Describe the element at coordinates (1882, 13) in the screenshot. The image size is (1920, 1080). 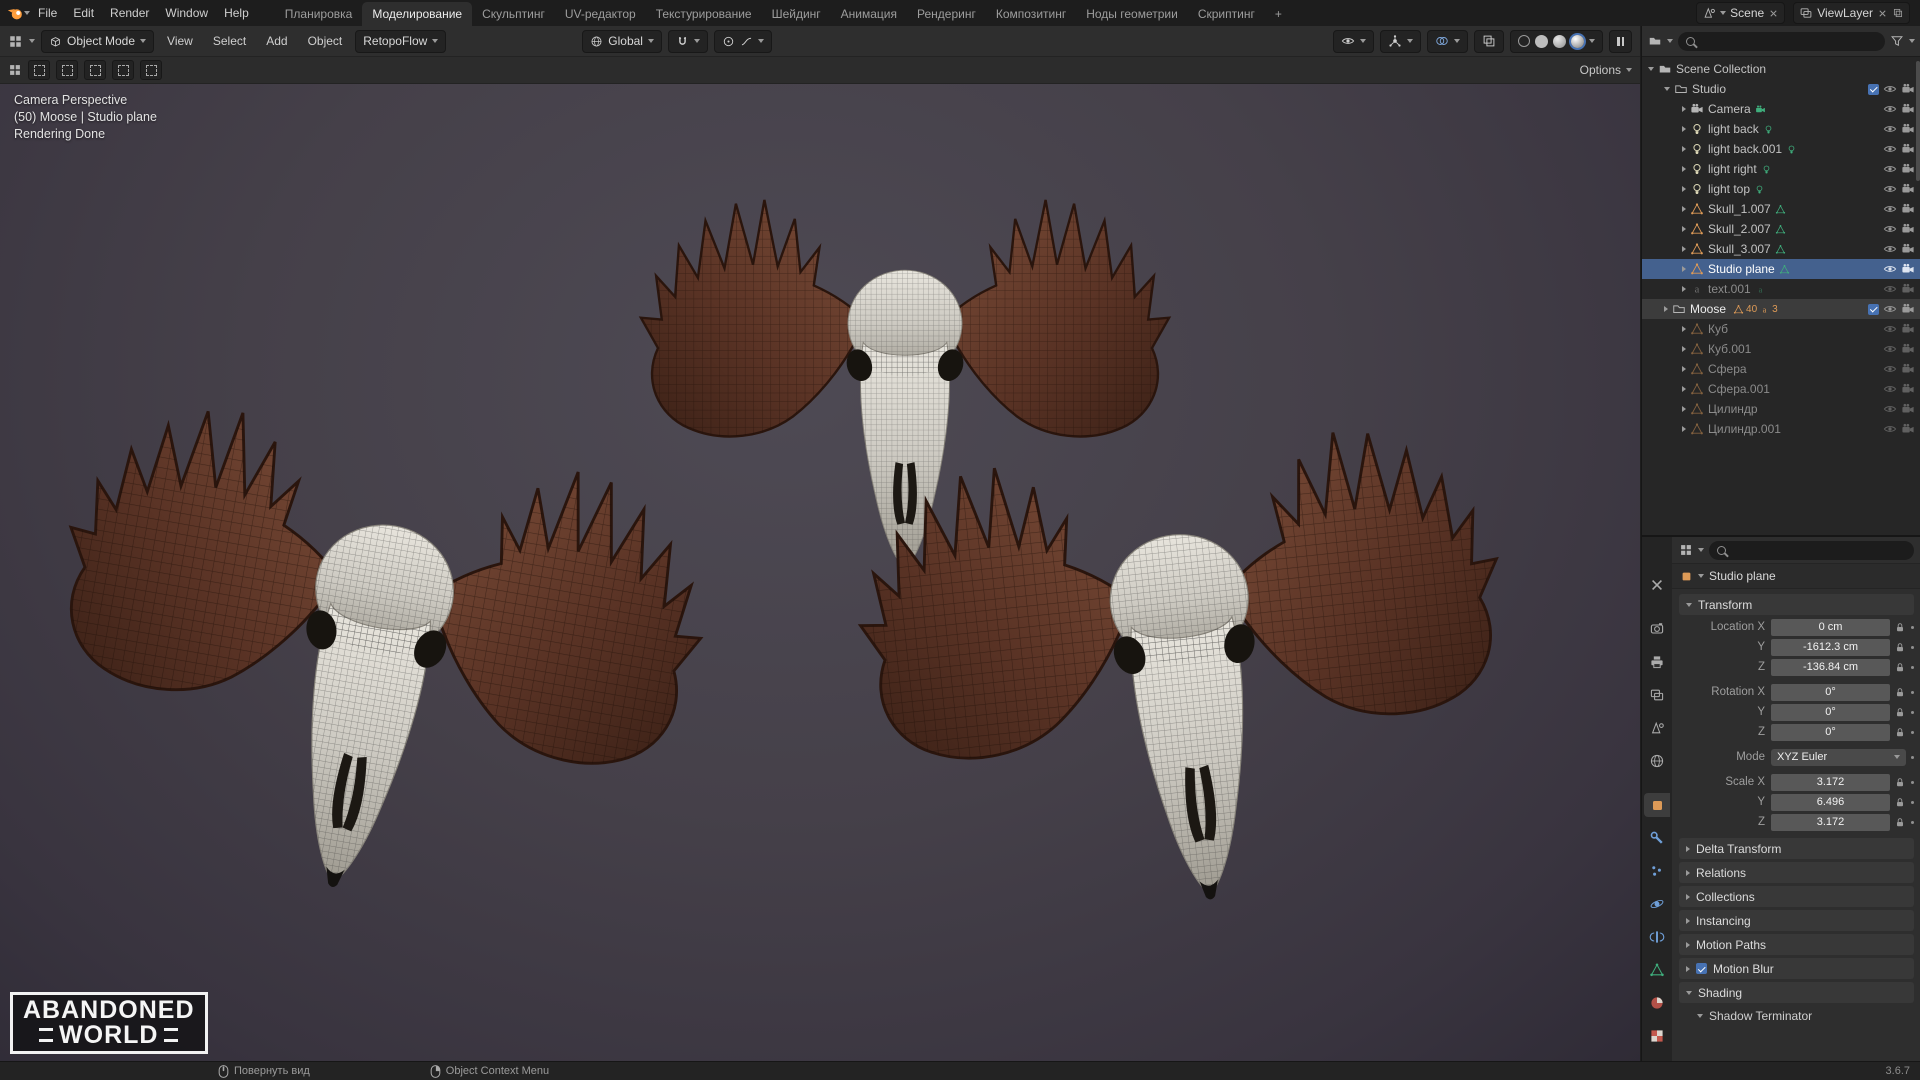
I see `view-layer-unlink-icon` at that location.